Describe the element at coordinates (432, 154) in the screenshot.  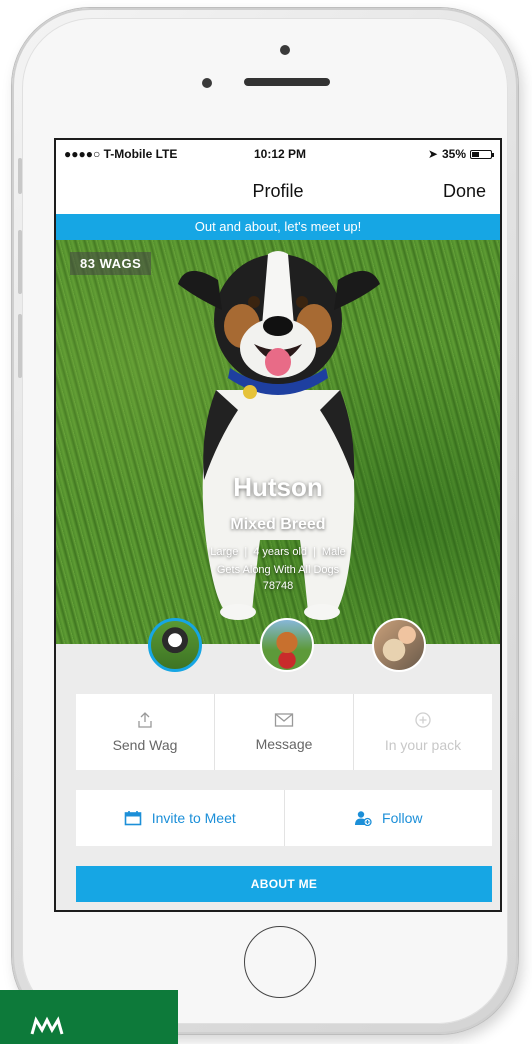
I see `location-arrow-icon: ➤` at that location.